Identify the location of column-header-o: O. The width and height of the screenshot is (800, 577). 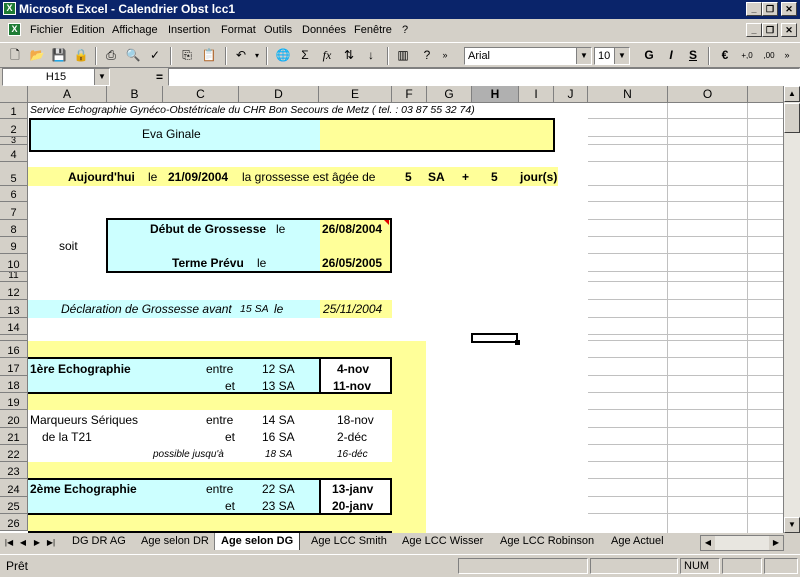
(708, 94).